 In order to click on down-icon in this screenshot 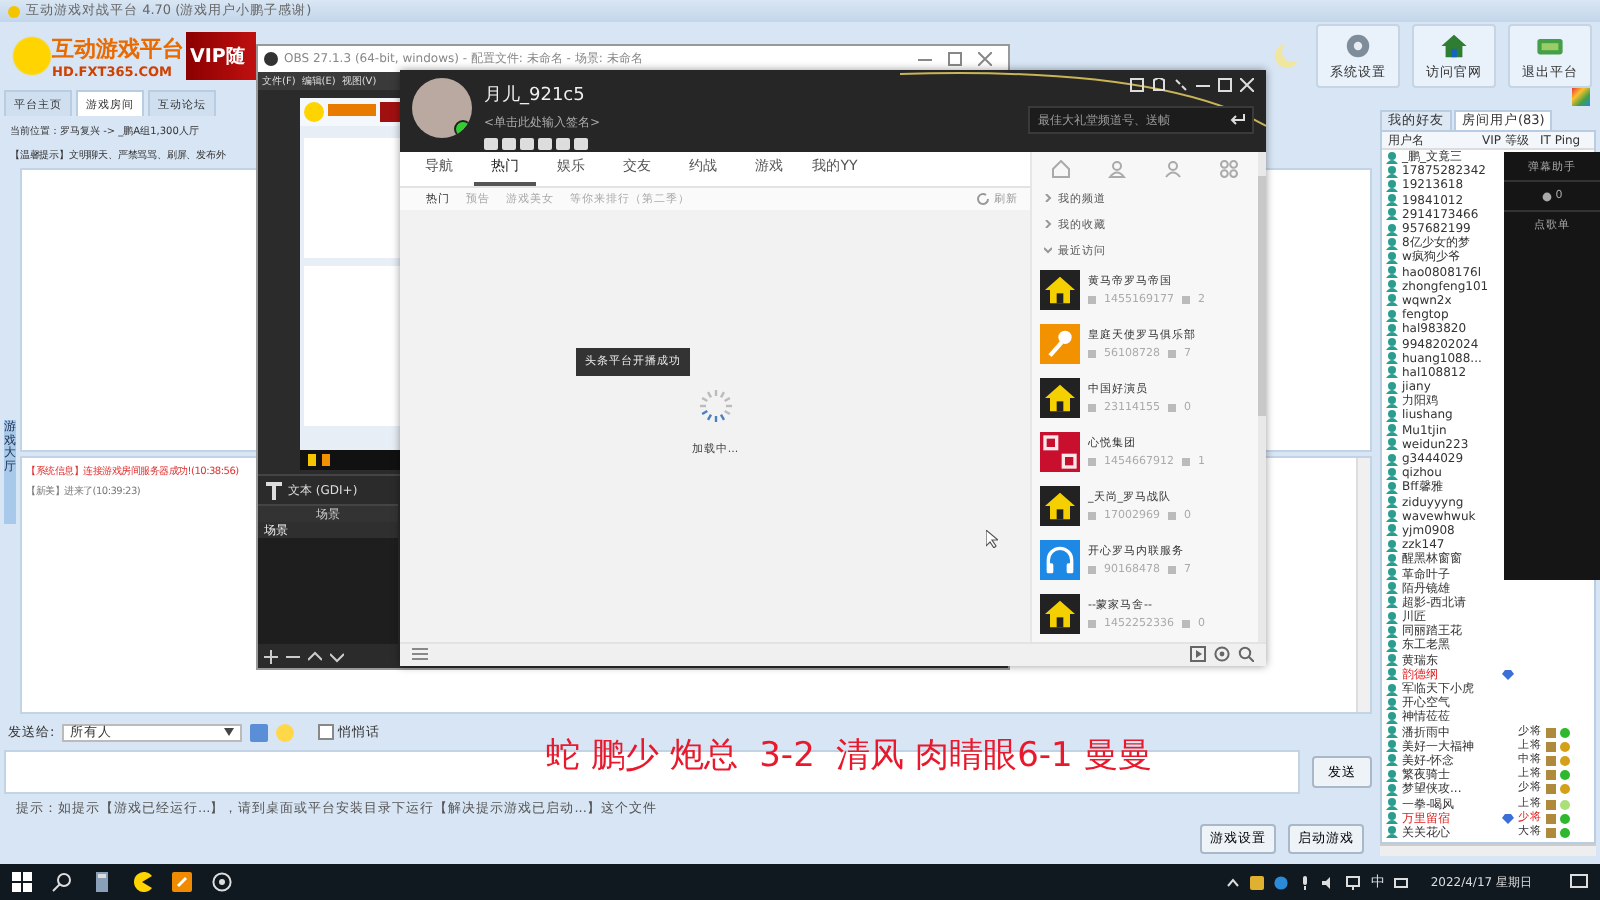, I will do `click(337, 656)`.